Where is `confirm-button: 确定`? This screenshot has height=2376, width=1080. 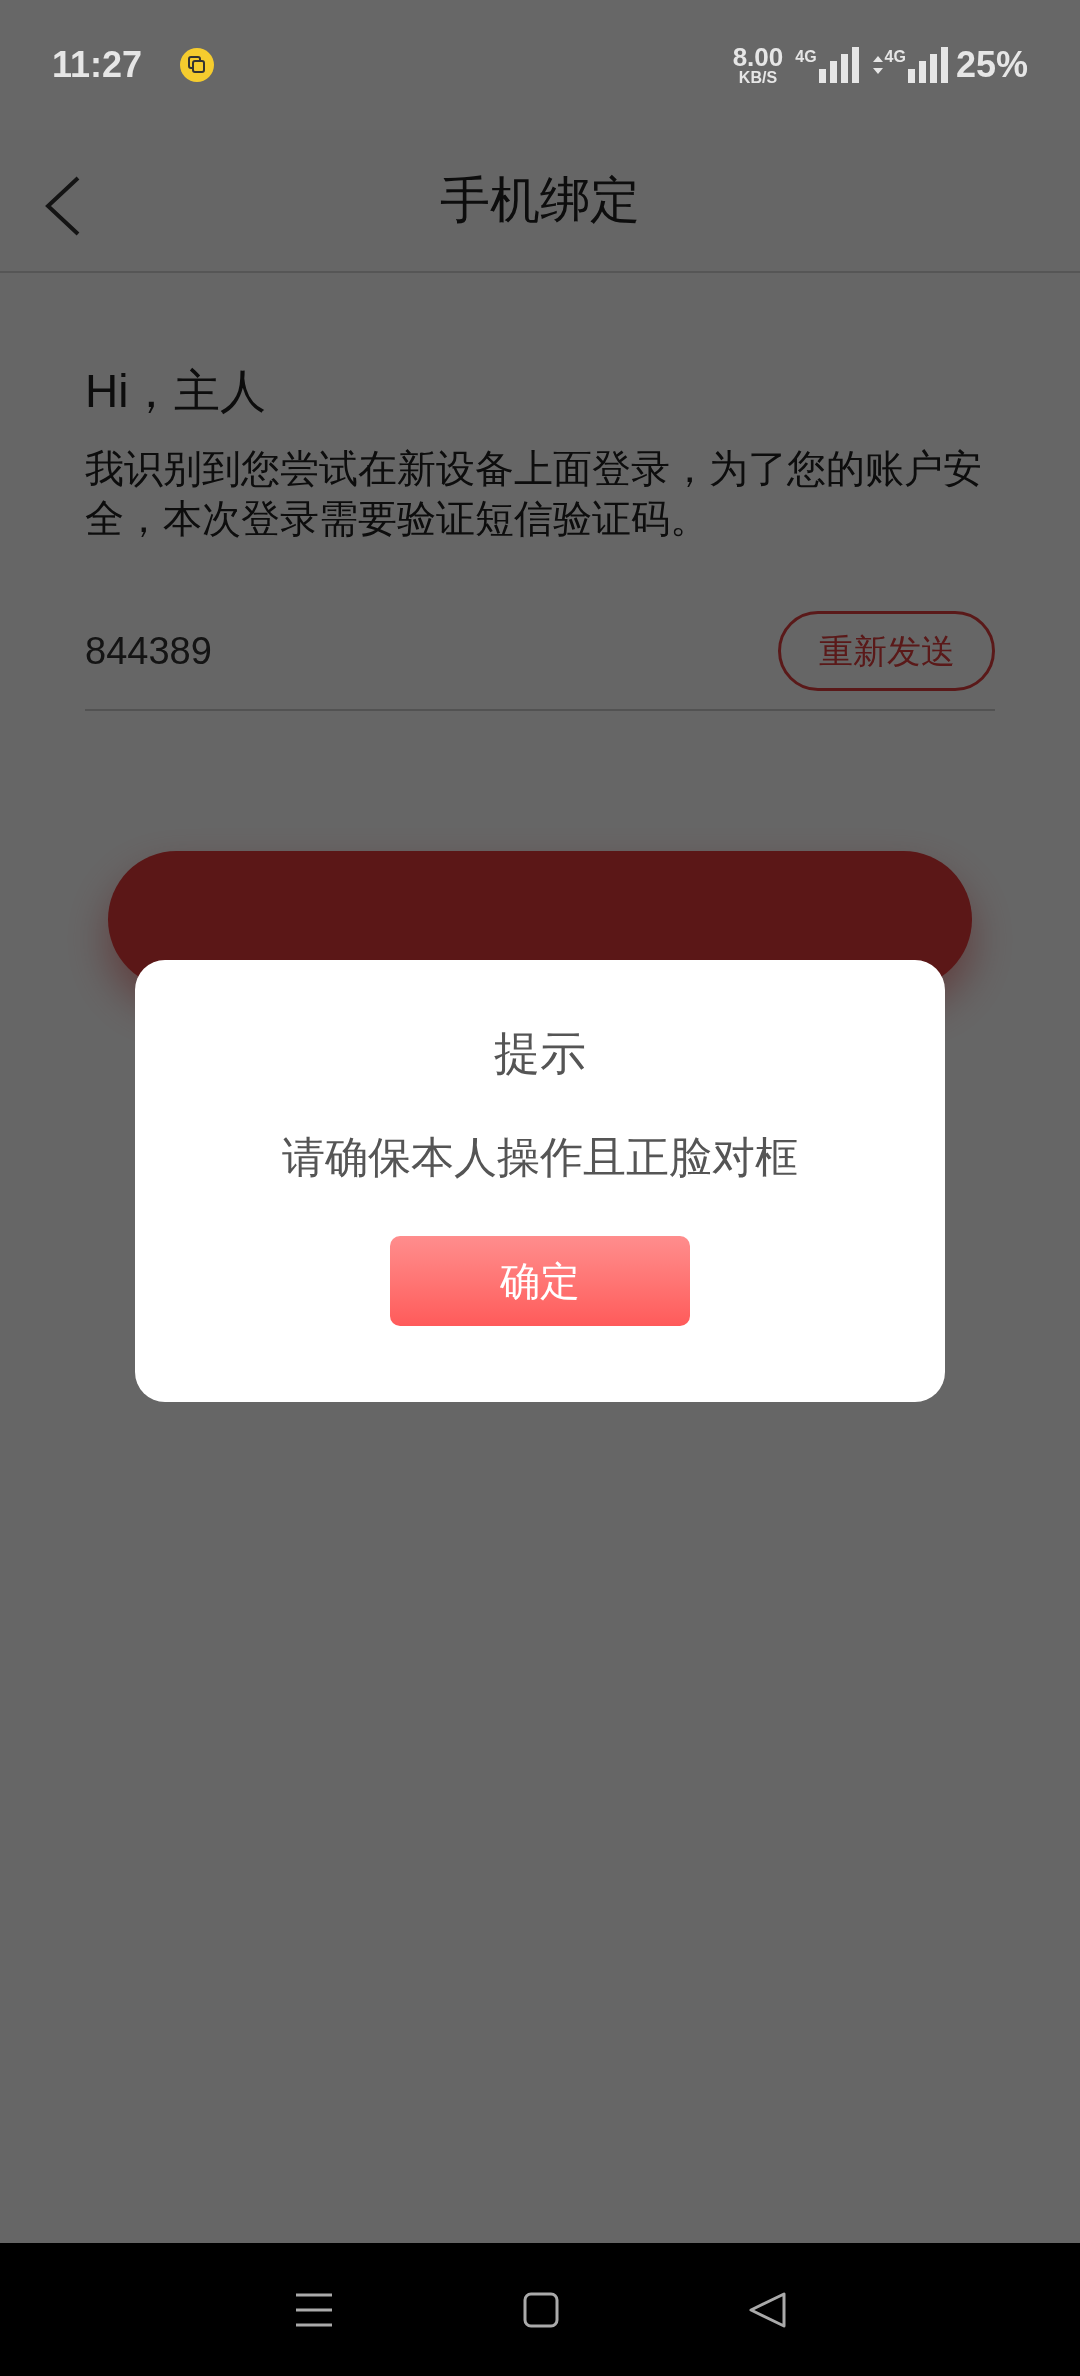 confirm-button: 确定 is located at coordinates (540, 1281).